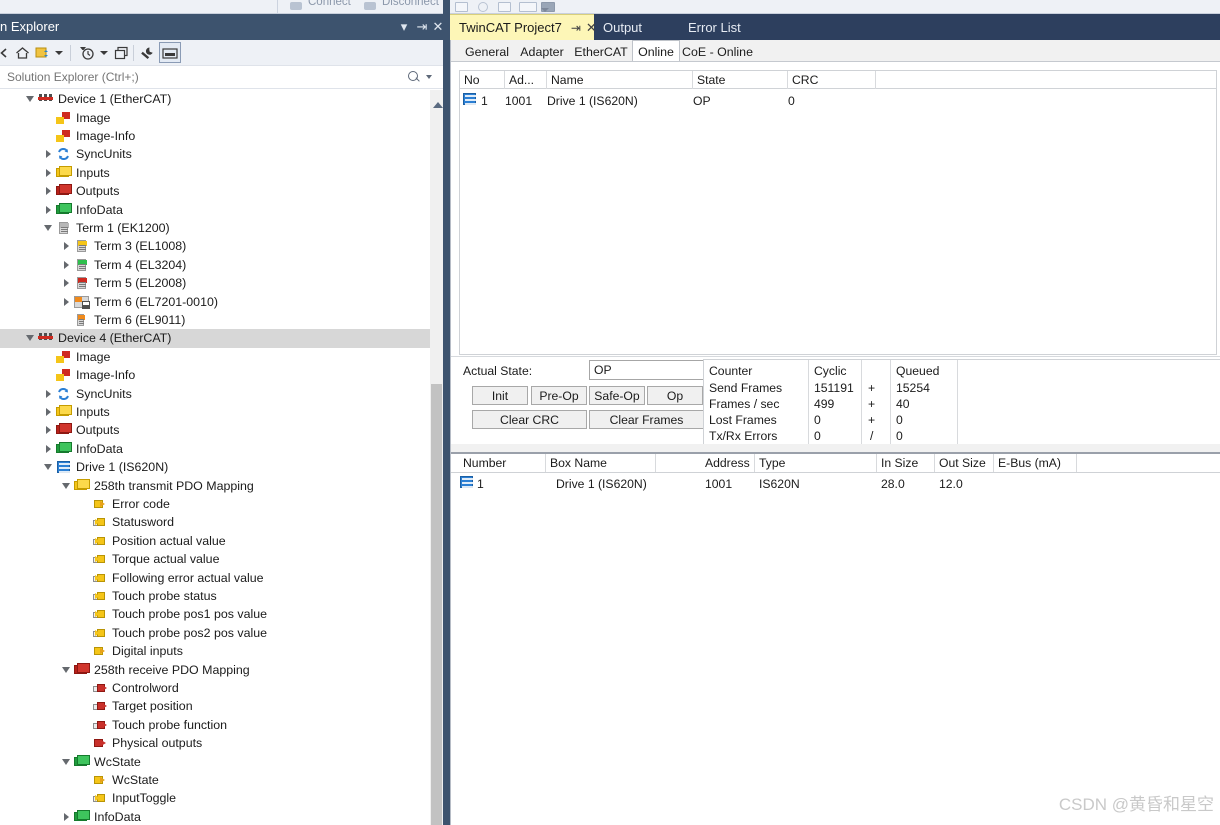  Describe the element at coordinates (215, 265) in the screenshot. I see `tree-item: Term 4 (EL3204)` at that location.